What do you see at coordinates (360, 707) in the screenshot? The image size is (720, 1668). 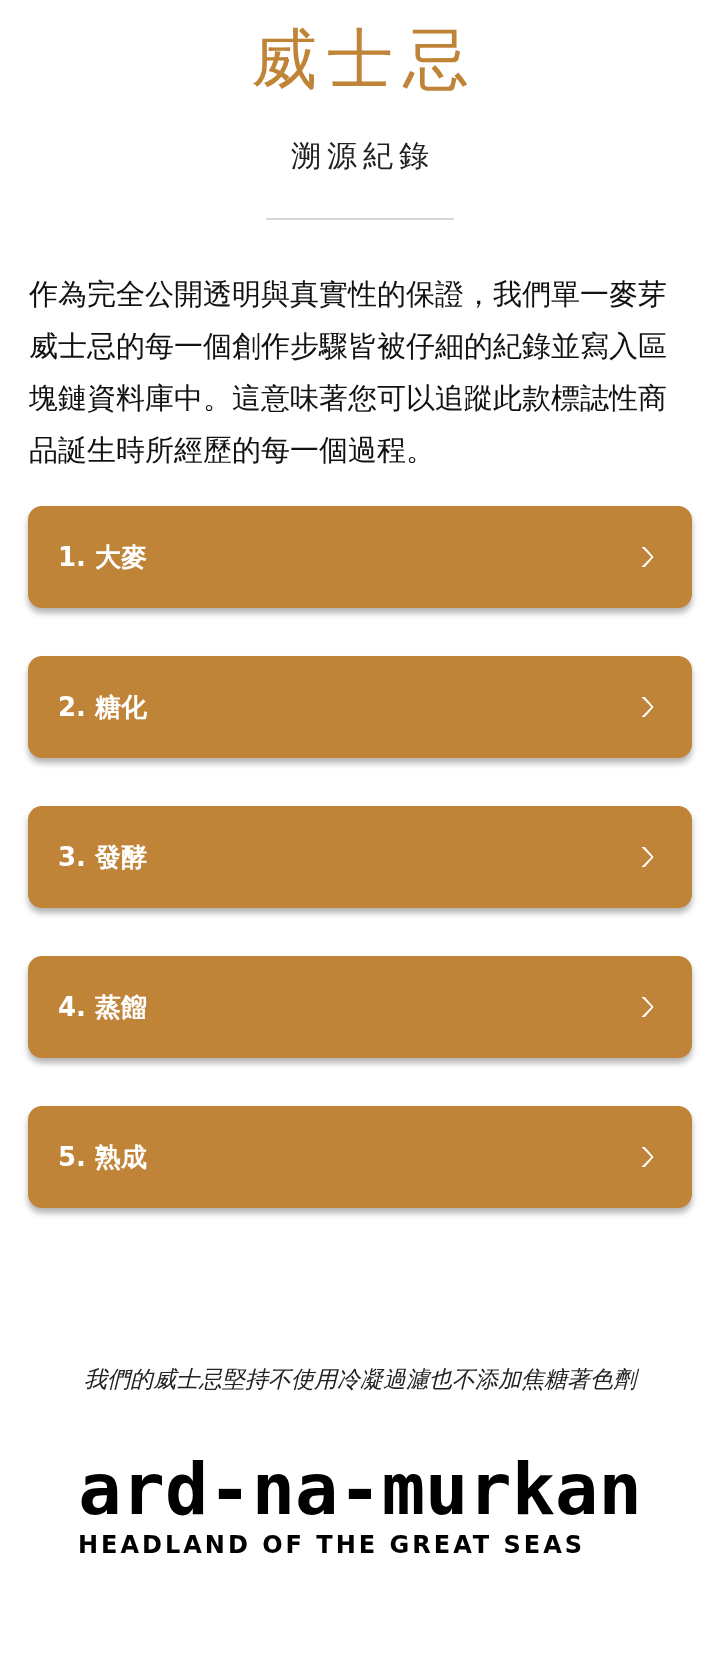 I see `step-button: 2. 糖化` at bounding box center [360, 707].